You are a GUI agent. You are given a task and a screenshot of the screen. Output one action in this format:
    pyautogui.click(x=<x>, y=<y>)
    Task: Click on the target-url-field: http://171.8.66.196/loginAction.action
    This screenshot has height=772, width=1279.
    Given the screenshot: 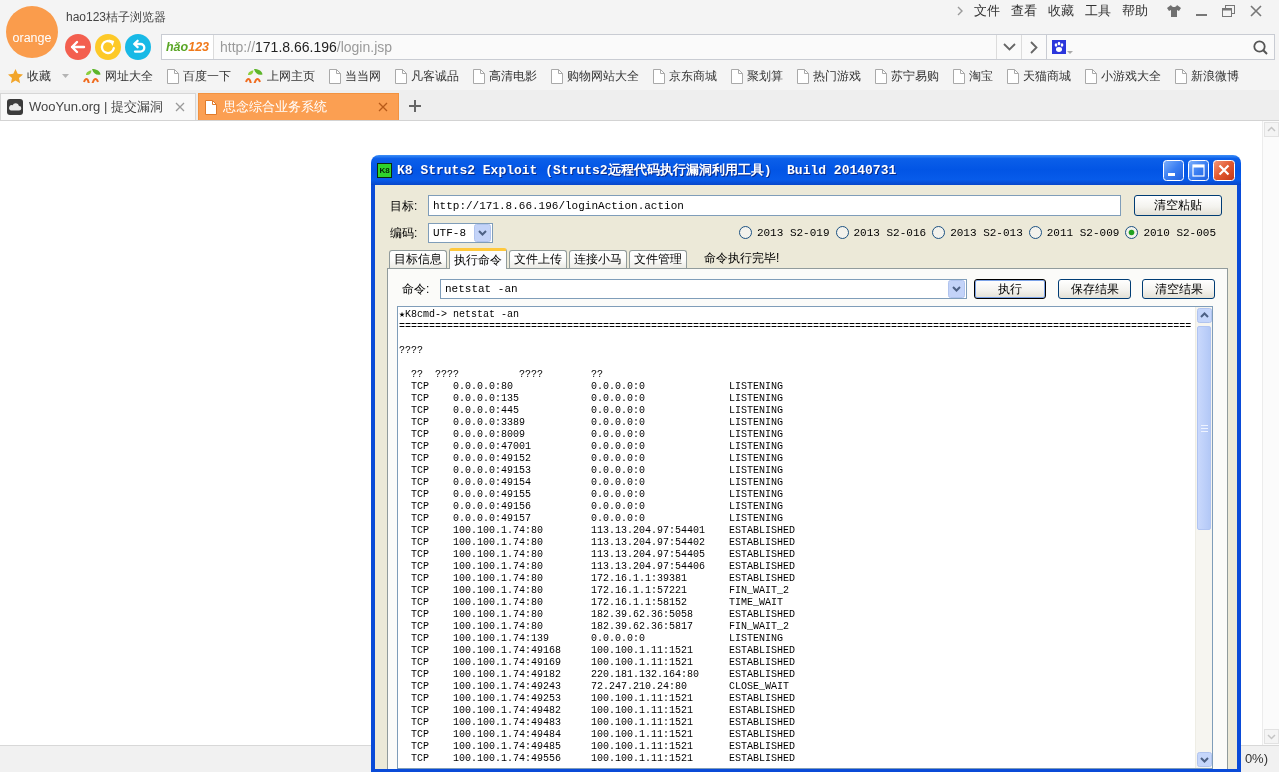 What is the action you would take?
    pyautogui.click(x=774, y=205)
    